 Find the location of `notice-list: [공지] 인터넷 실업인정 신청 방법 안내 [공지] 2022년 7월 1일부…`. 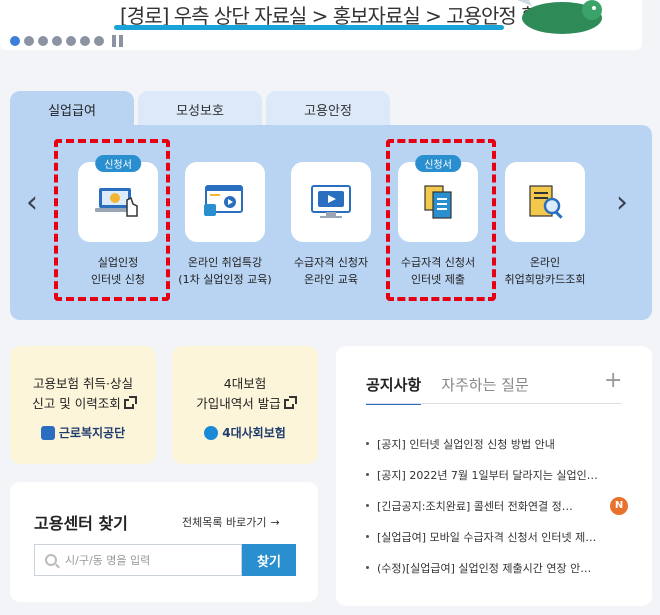

notice-list: [공지] 인터넷 실업인정 신청 방법 안내 [공지] 2022년 7월 1일부… is located at coordinates (497, 505).